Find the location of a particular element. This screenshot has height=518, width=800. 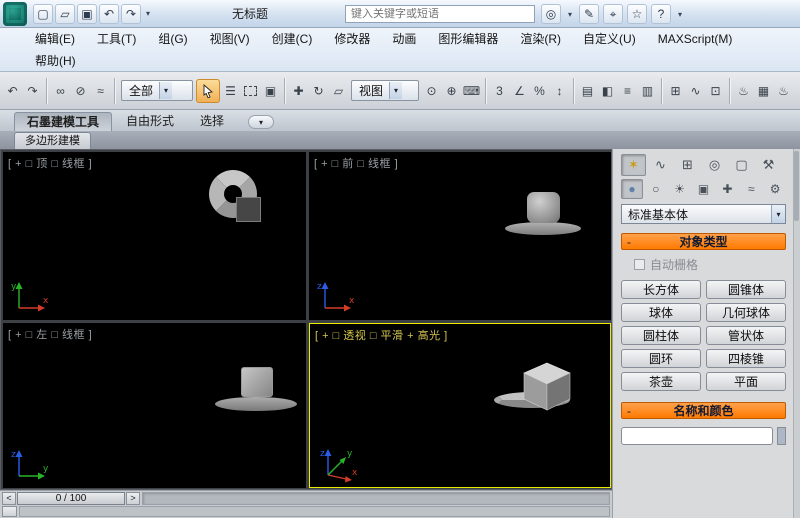

viewport-top-label: [ + □ 顶 □ 线框 ] is located at coordinates (50, 163).